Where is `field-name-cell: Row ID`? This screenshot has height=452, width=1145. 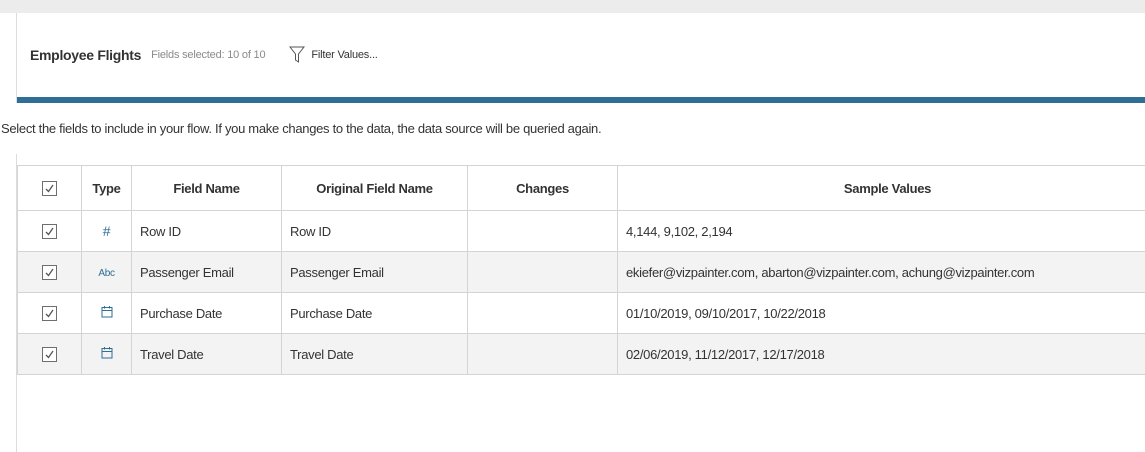
field-name-cell: Row ID is located at coordinates (206, 231).